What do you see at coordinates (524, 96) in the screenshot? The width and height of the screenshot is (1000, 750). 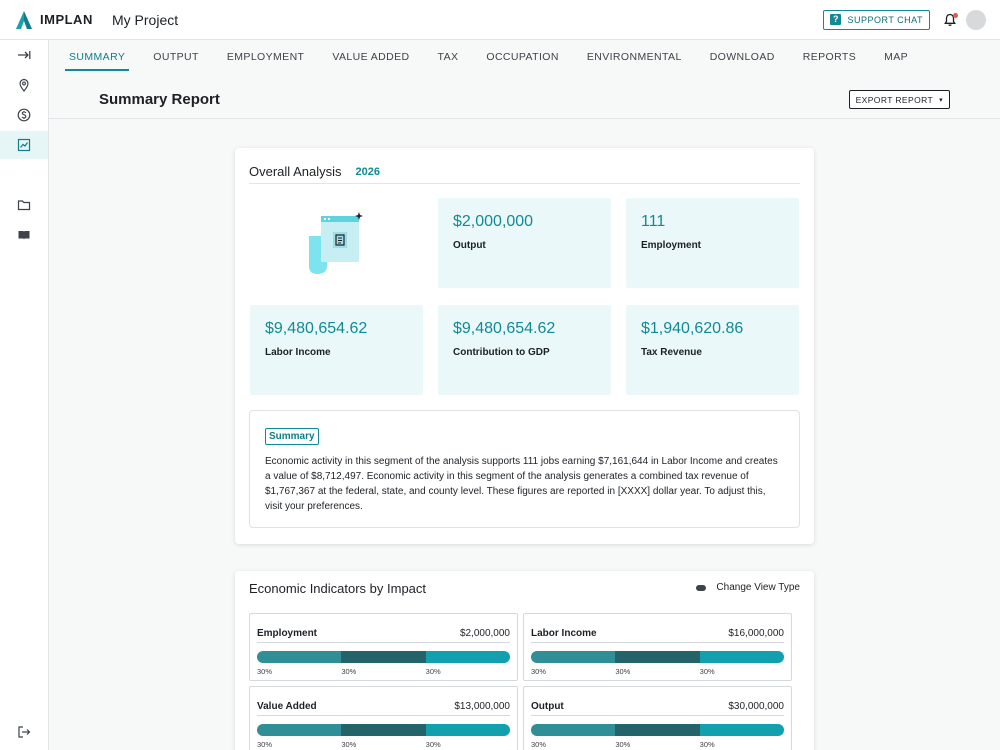 I see `page-header: Summary Report EXPORT REPORT ▾` at bounding box center [524, 96].